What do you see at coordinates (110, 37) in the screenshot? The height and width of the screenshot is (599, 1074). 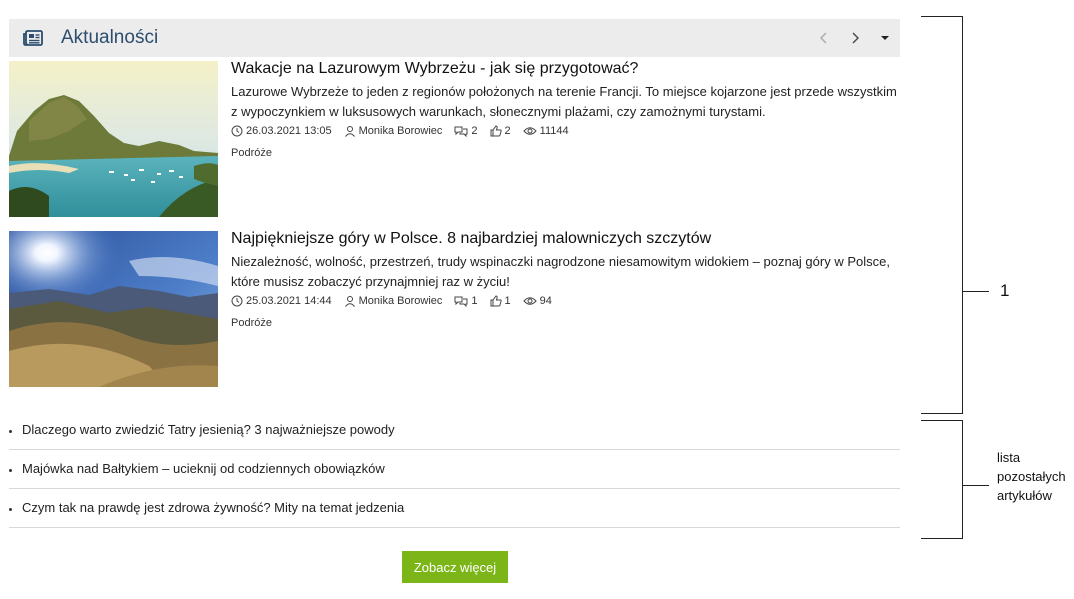 I see `widget-title: Aktualności` at bounding box center [110, 37].